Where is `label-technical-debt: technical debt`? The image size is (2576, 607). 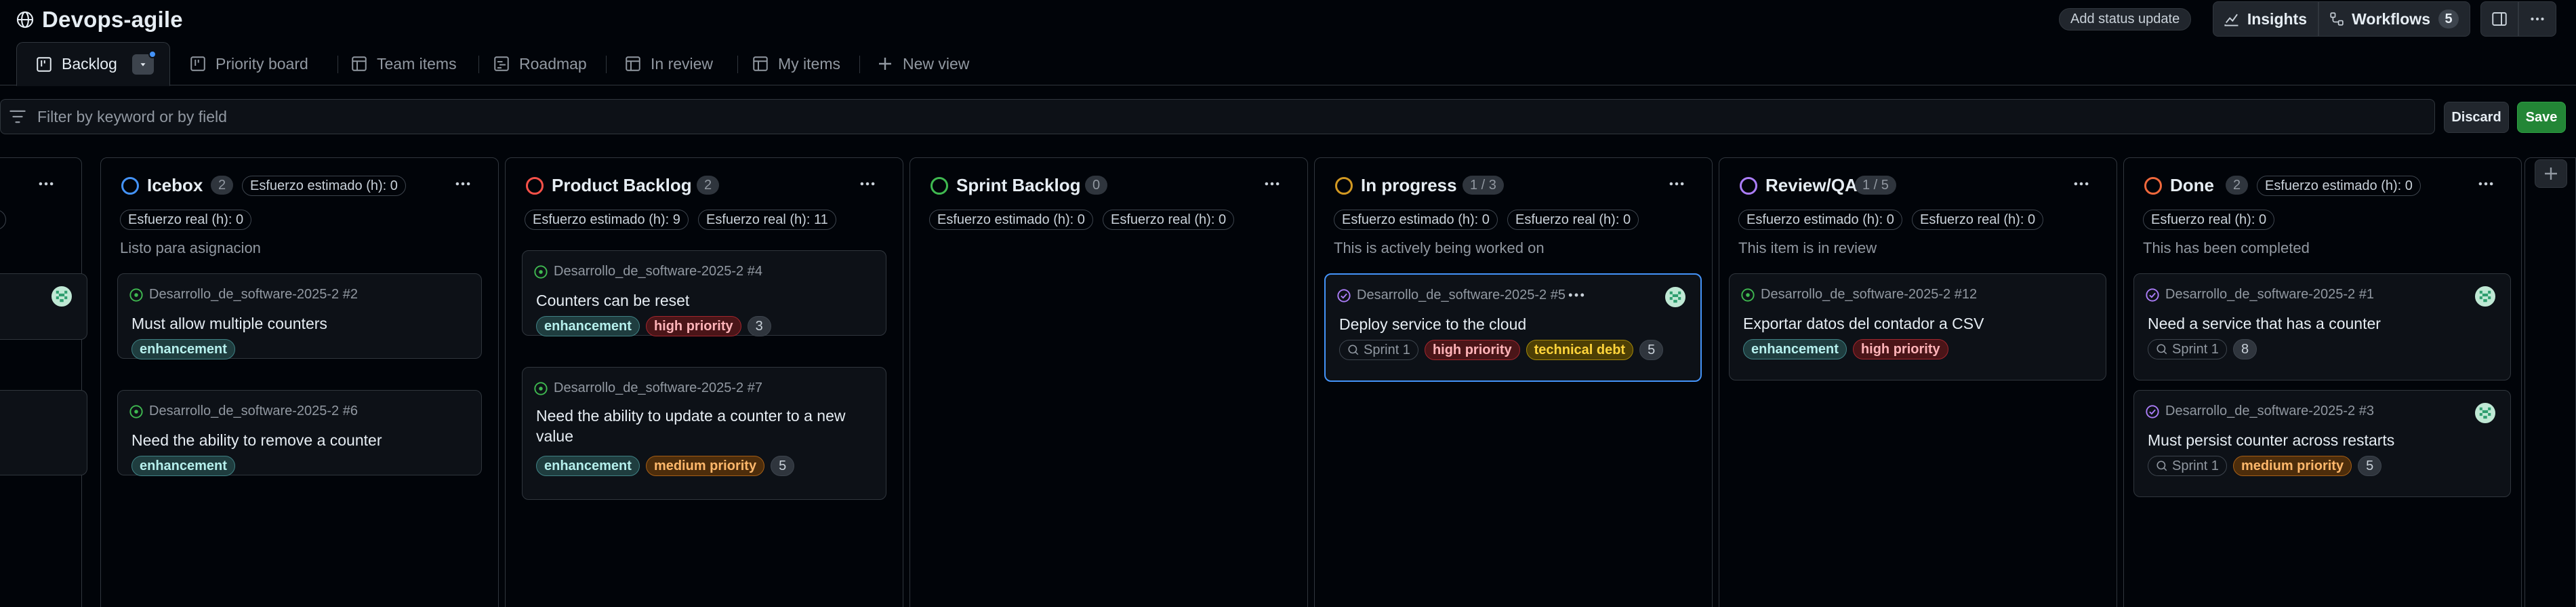 label-technical-debt: technical debt is located at coordinates (1580, 350).